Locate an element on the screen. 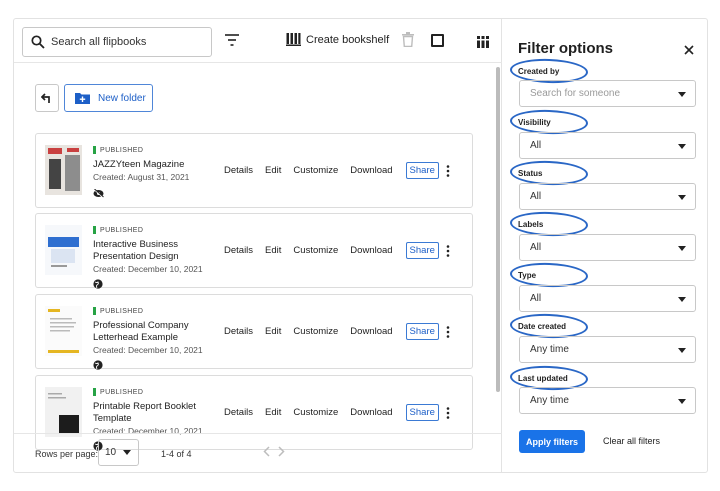 Image resolution: width=720 pixels, height=491 pixels. labels-value: All is located at coordinates (536, 247).